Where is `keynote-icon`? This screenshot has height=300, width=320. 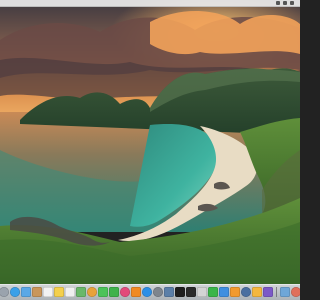 keynote-icon is located at coordinates (224, 292).